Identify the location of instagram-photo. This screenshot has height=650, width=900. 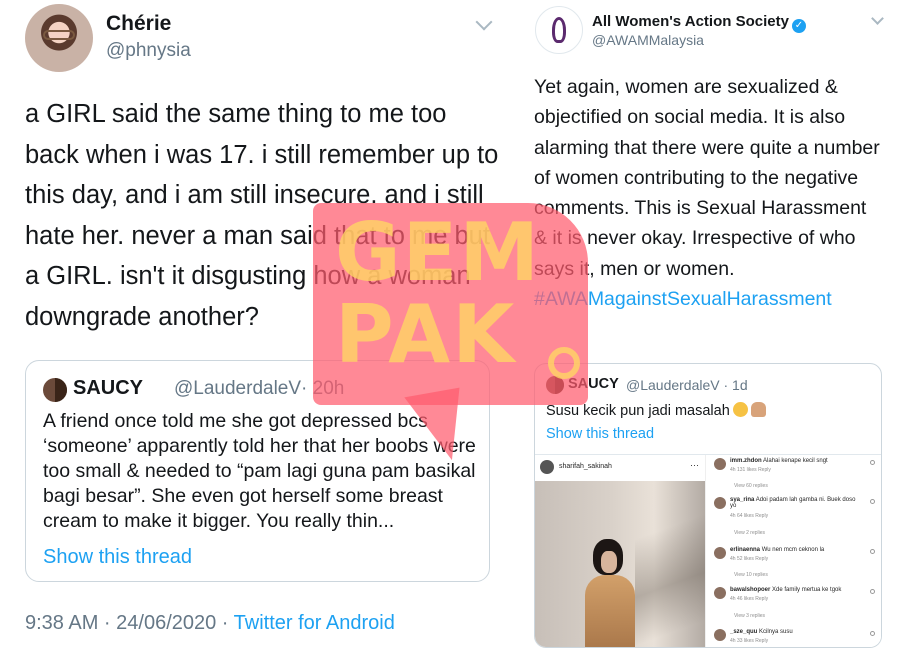
(620, 564).